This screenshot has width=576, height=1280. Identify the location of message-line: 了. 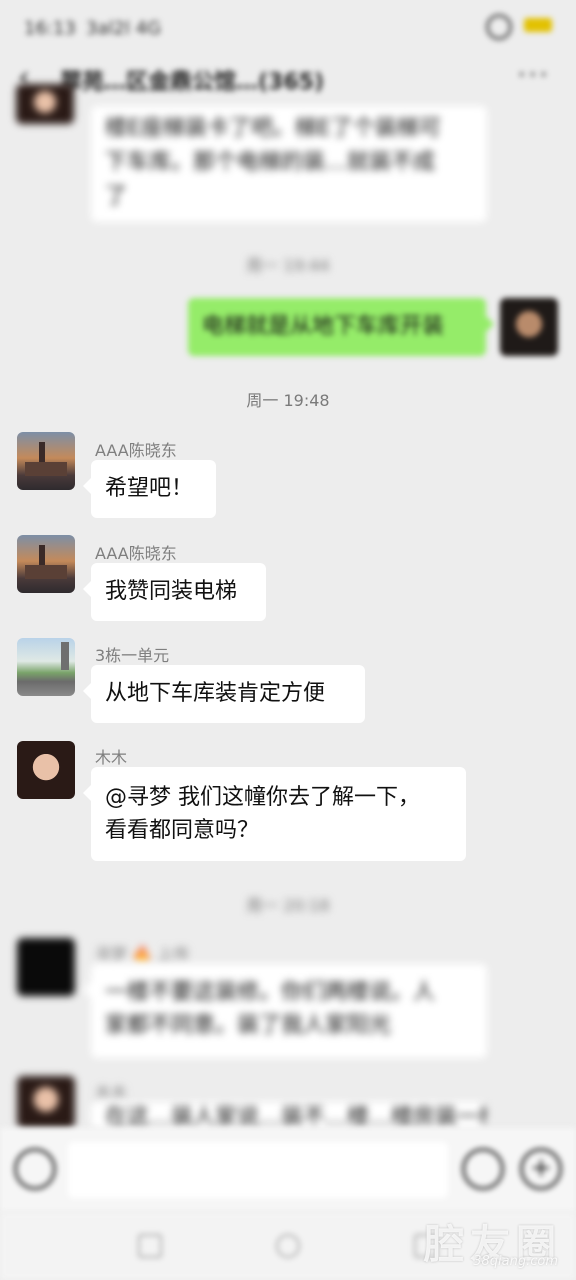
(116, 196).